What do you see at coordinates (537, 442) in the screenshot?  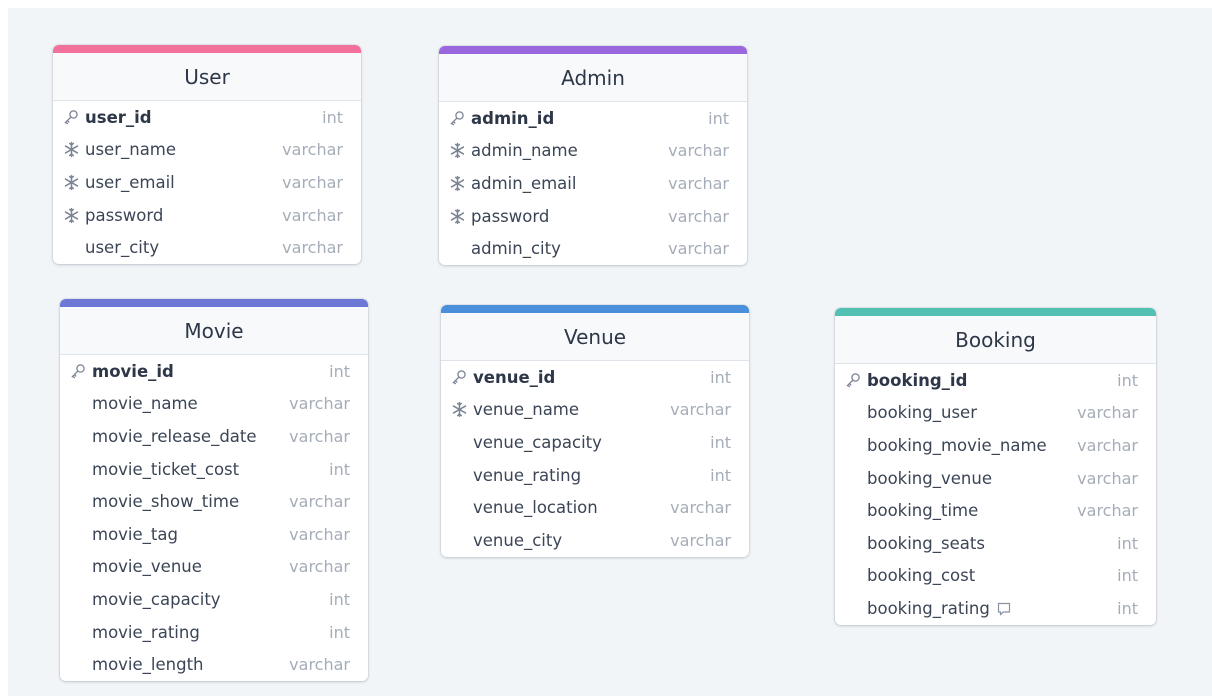 I see `column-name-text: venue_capacity` at bounding box center [537, 442].